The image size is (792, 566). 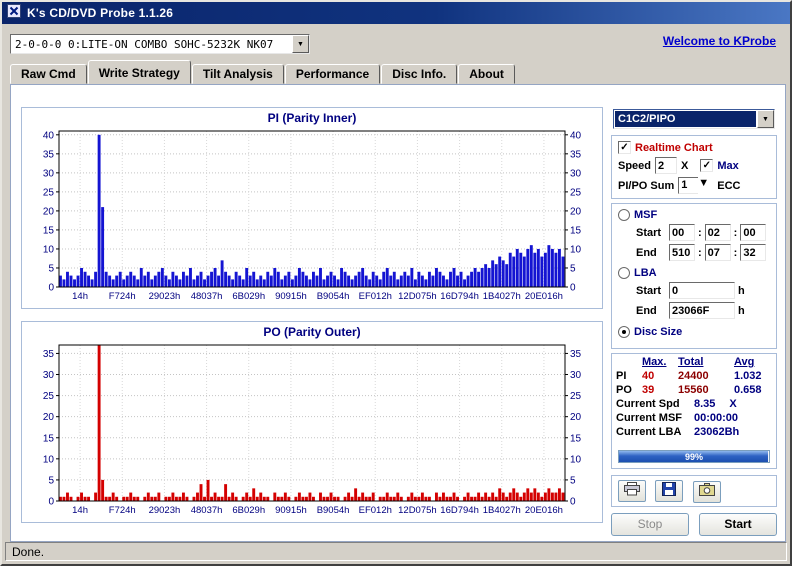 I want to click on start-button: Start, so click(x=738, y=524).